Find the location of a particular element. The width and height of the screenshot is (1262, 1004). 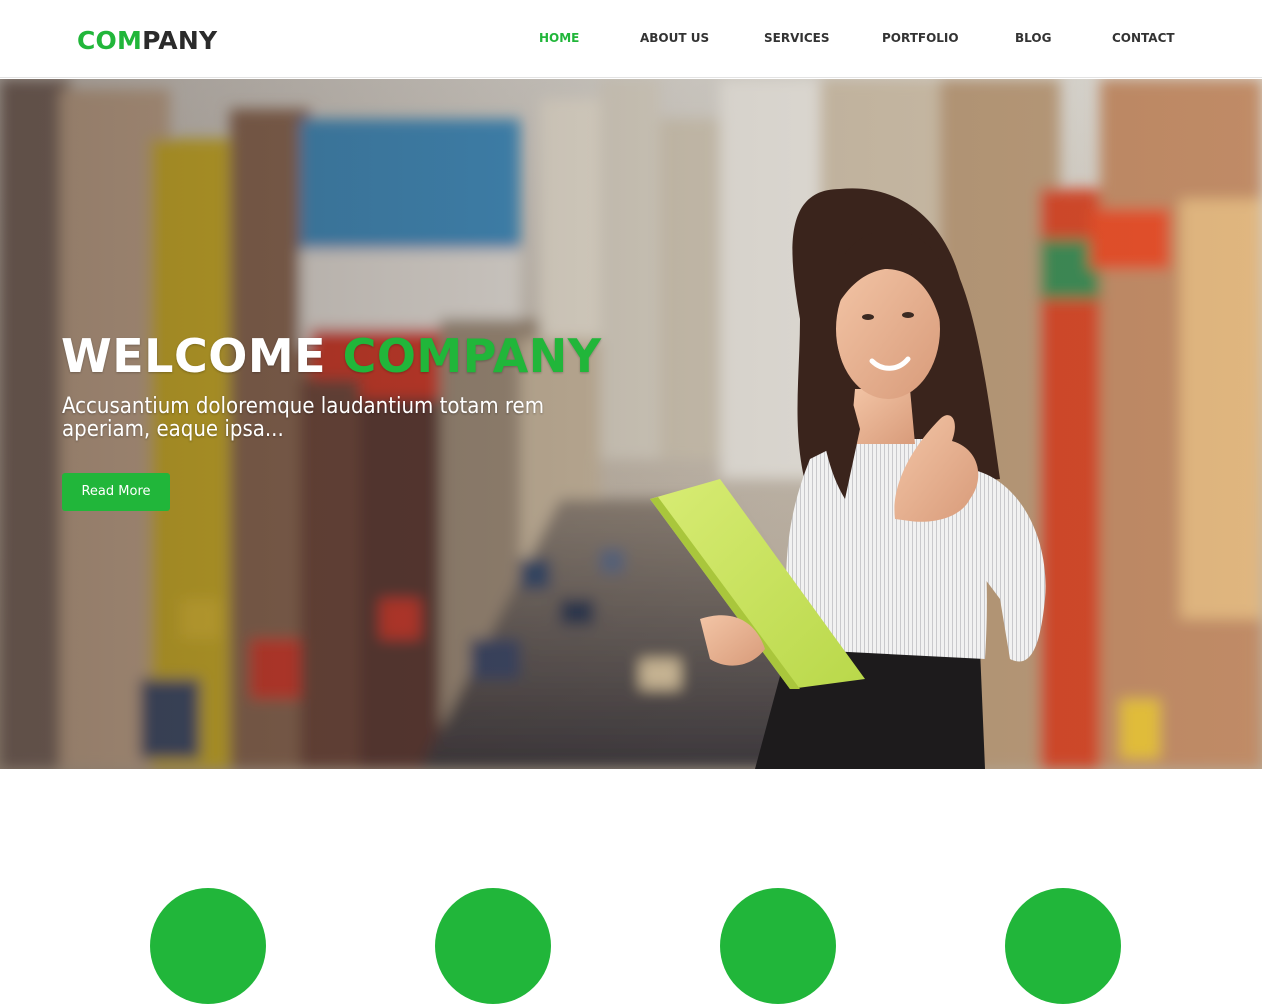

nav-about-us: ABOUT US is located at coordinates (674, 38).